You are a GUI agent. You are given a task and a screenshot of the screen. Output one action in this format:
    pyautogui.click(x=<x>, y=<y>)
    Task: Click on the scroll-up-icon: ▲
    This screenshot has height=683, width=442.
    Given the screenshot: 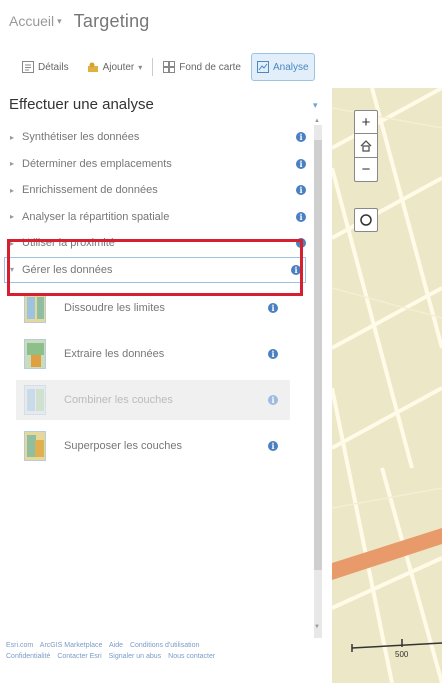 What is the action you would take?
    pyautogui.click(x=317, y=121)
    